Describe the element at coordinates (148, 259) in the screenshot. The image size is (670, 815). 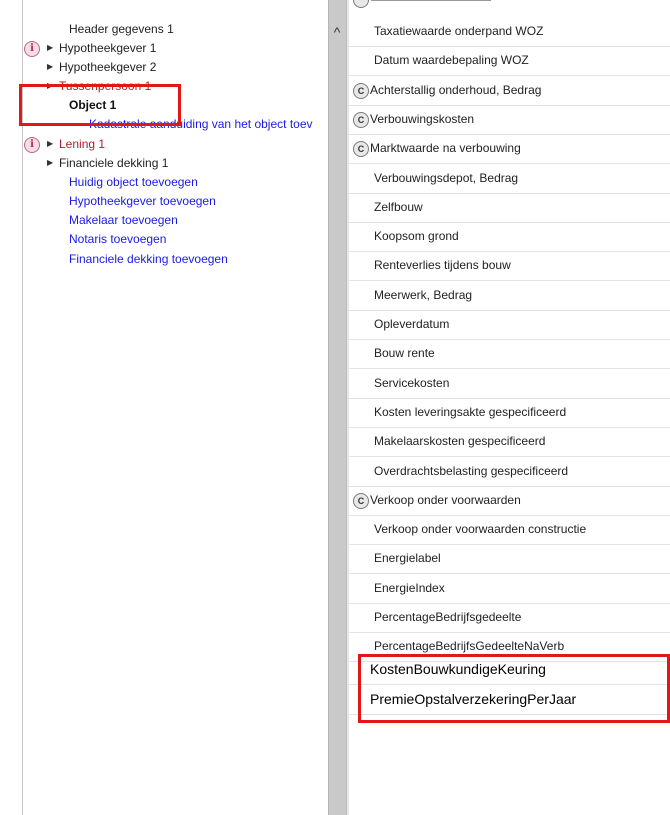
I see `tree-item-label: Financiele dekking toevoegen` at that location.